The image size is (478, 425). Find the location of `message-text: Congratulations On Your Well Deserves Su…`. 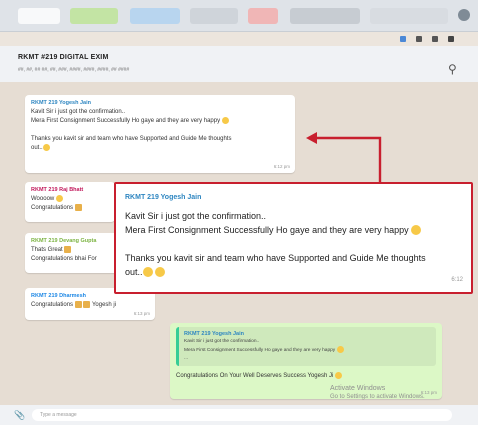

message-text: Congratulations On Your Well Deserves Su… is located at coordinates (255, 376).